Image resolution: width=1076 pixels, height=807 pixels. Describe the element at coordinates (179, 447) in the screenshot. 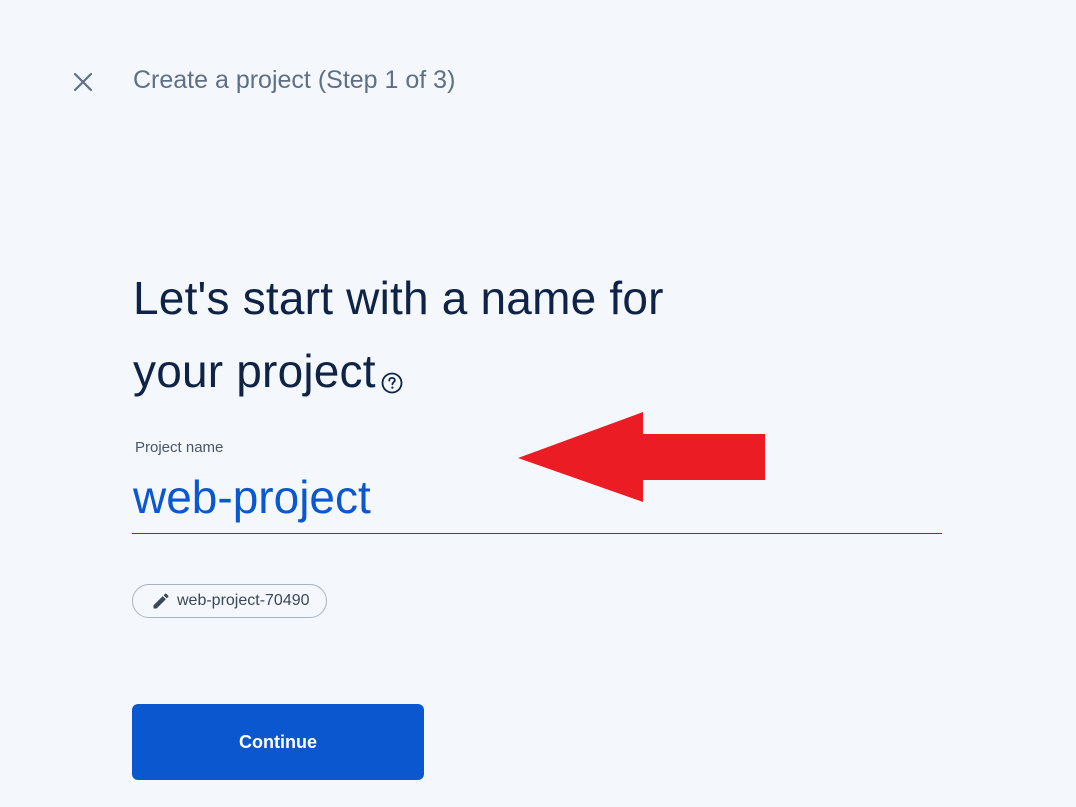

I see `project-name-label: Project name` at that location.